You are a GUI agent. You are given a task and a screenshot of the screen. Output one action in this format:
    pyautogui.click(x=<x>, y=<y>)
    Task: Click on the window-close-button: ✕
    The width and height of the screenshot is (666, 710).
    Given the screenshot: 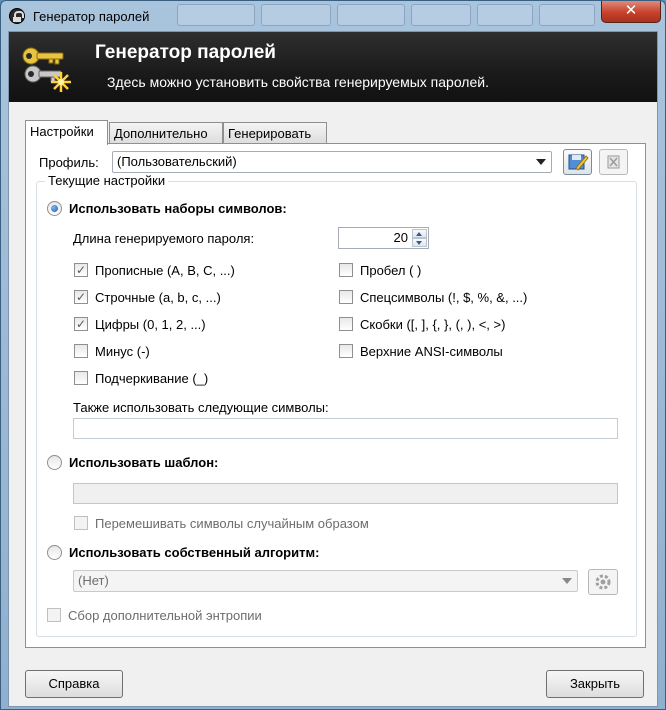 What is the action you would take?
    pyautogui.click(x=631, y=12)
    